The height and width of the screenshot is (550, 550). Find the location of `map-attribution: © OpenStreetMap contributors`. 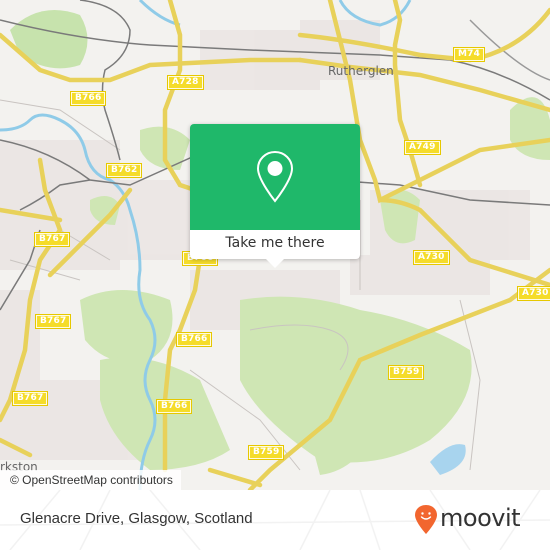

map-attribution: © OpenStreetMap contributors is located at coordinates (90, 480).